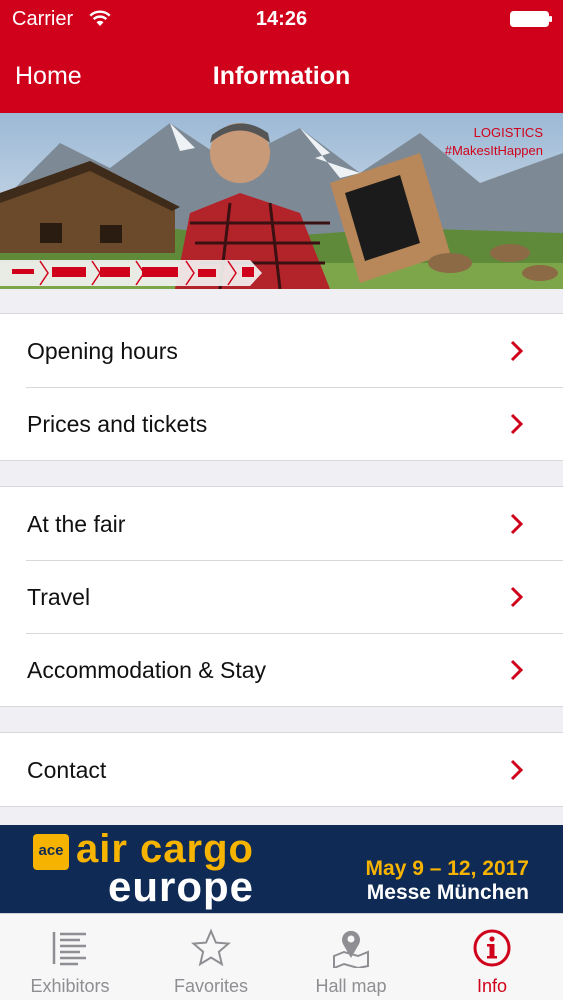 This screenshot has height=1000, width=563. What do you see at coordinates (281, 56) in the screenshot?
I see `header: Carrier 14:26 Home Information` at bounding box center [281, 56].